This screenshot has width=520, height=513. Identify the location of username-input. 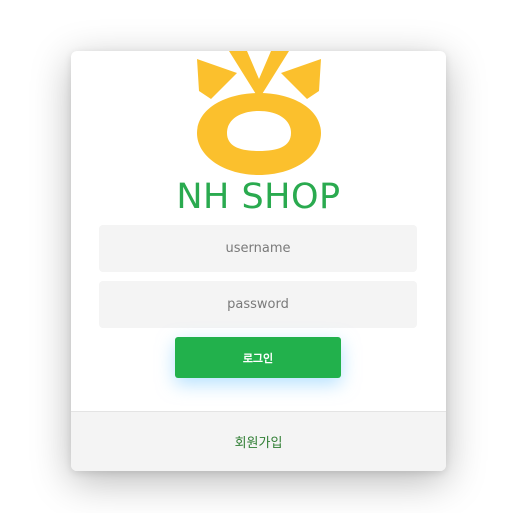
(258, 248).